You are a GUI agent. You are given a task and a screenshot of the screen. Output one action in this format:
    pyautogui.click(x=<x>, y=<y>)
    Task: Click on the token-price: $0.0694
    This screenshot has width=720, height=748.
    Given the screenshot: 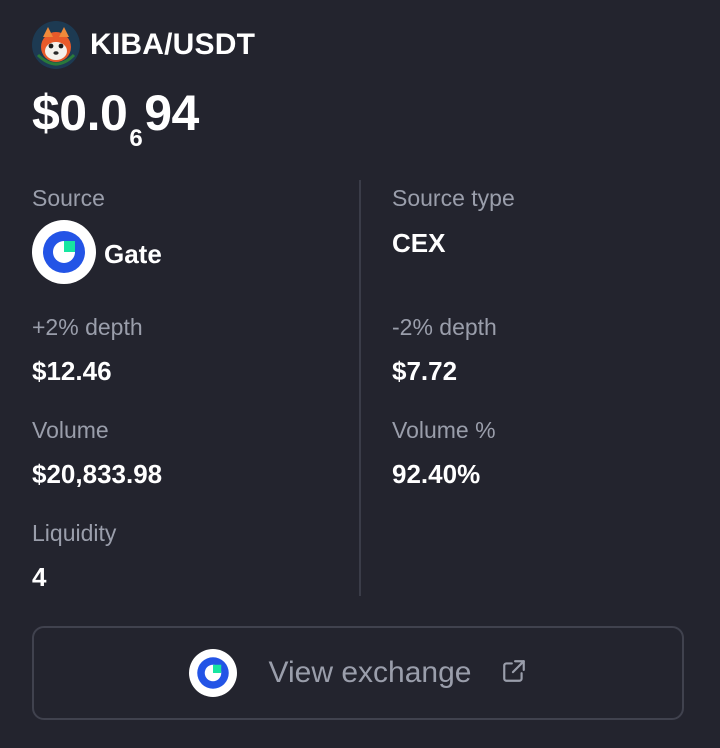 What is the action you would take?
    pyautogui.click(x=115, y=118)
    